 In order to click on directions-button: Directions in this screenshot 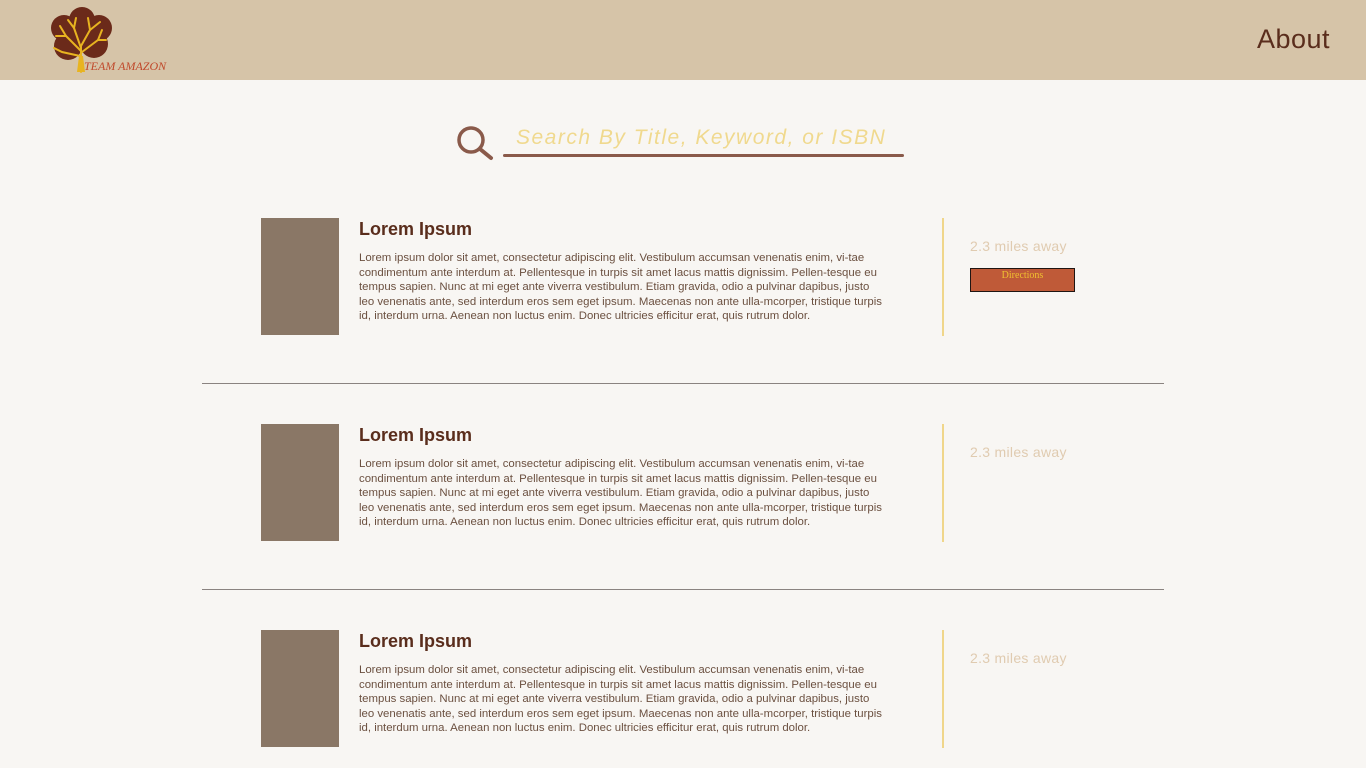, I will do `click(1022, 280)`.